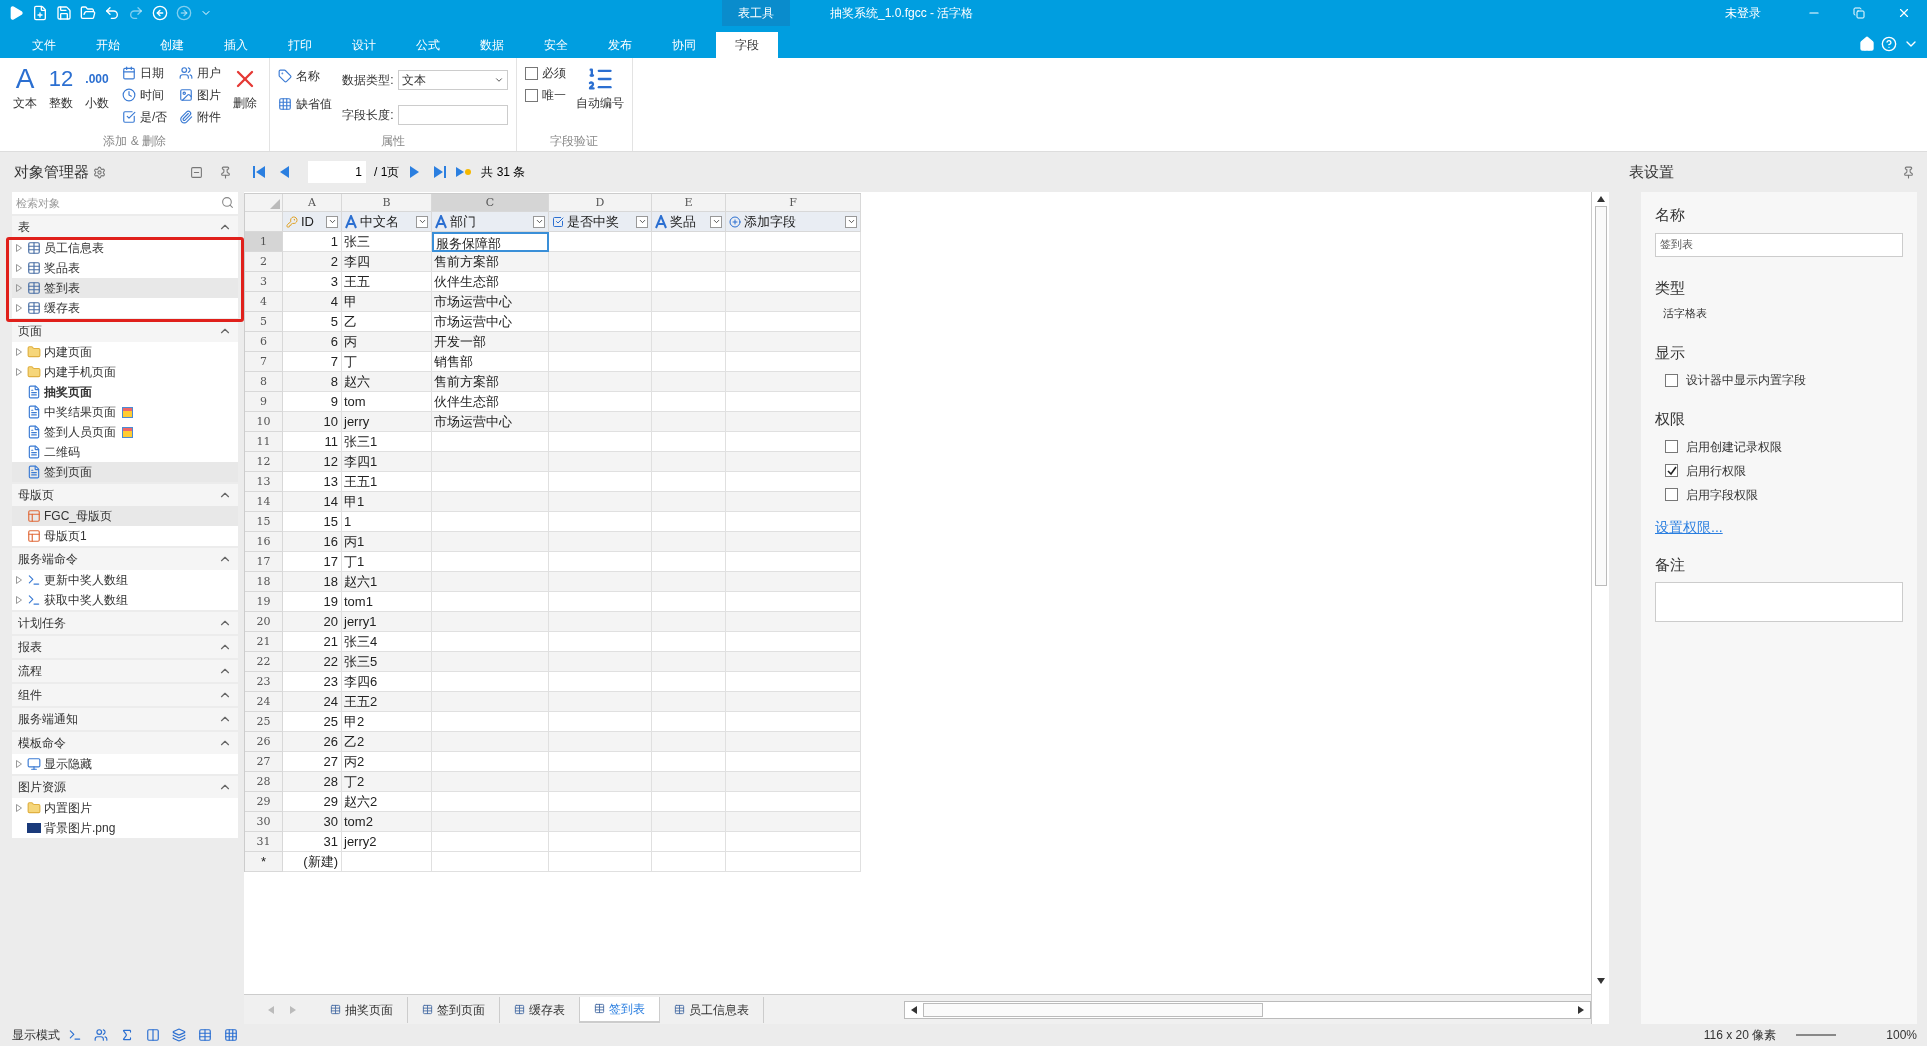 Image resolution: width=1927 pixels, height=1046 pixels. What do you see at coordinates (264, 682) in the screenshot?
I see `row-number: 23` at bounding box center [264, 682].